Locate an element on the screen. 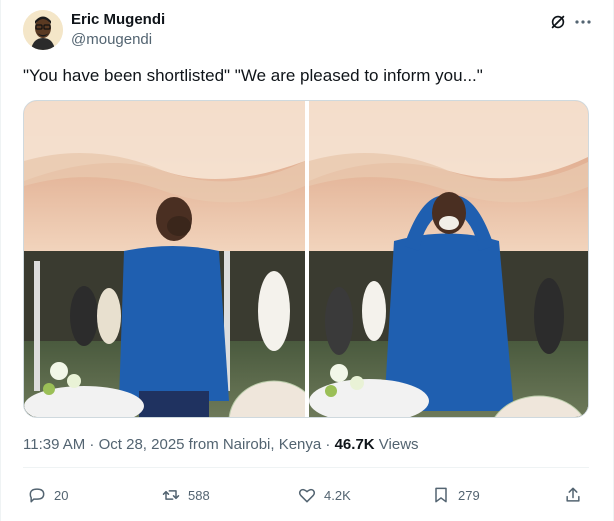 Image resolution: width=614 pixels, height=521 pixels. views-label: Views is located at coordinates (396, 444).